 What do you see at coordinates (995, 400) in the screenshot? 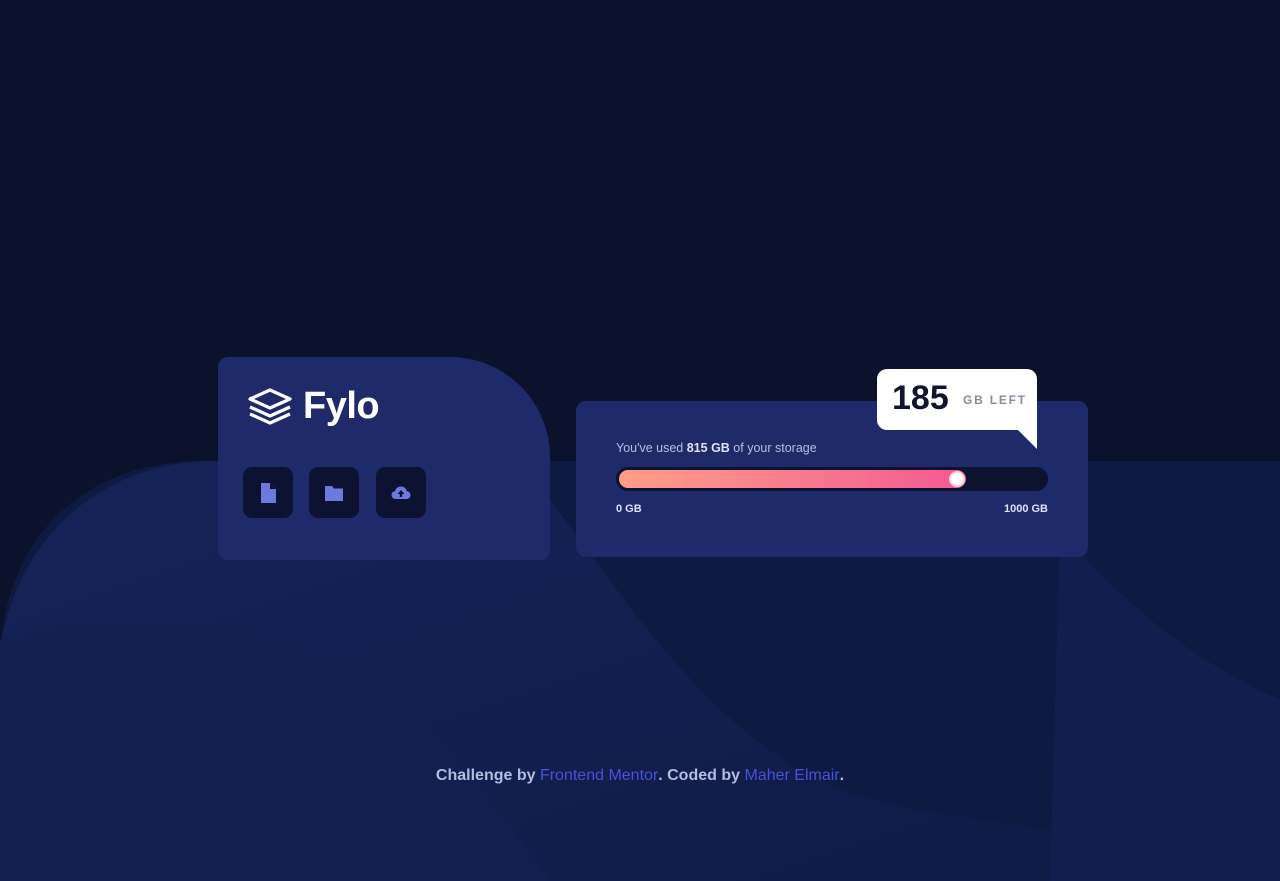
I see `remaining-unit: GB LEFT` at bounding box center [995, 400].